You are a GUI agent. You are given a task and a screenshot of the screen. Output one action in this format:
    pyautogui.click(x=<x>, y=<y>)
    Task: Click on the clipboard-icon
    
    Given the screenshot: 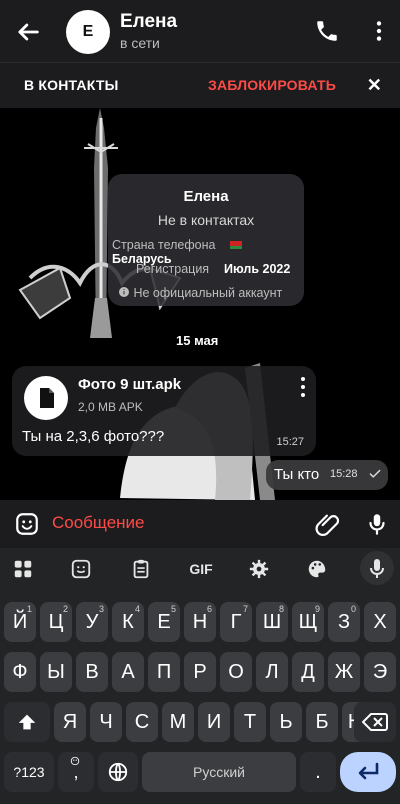 What is the action you would take?
    pyautogui.click(x=141, y=569)
    